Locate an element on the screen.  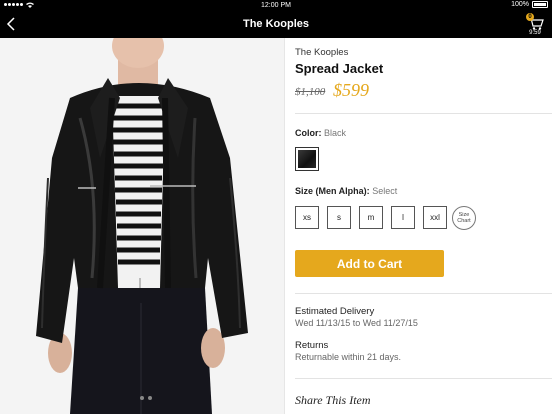
original-price: $1,100 is located at coordinates (310, 92).